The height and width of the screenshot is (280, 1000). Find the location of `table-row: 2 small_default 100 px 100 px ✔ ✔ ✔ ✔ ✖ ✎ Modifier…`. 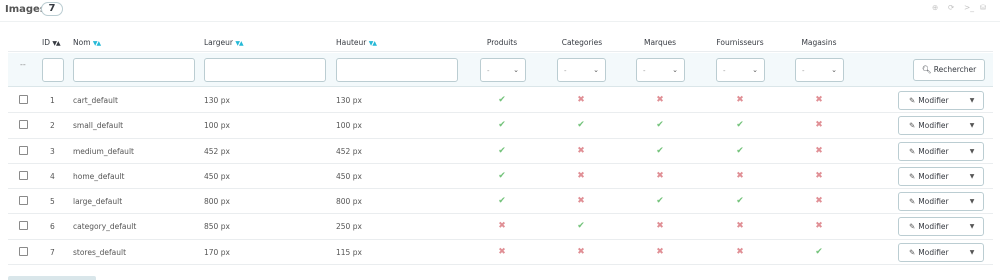

table-row: 2 small_default 100 px 100 px ✔ ✔ ✔ ✔ ✖ ✎ Modifier… is located at coordinates (500, 126).